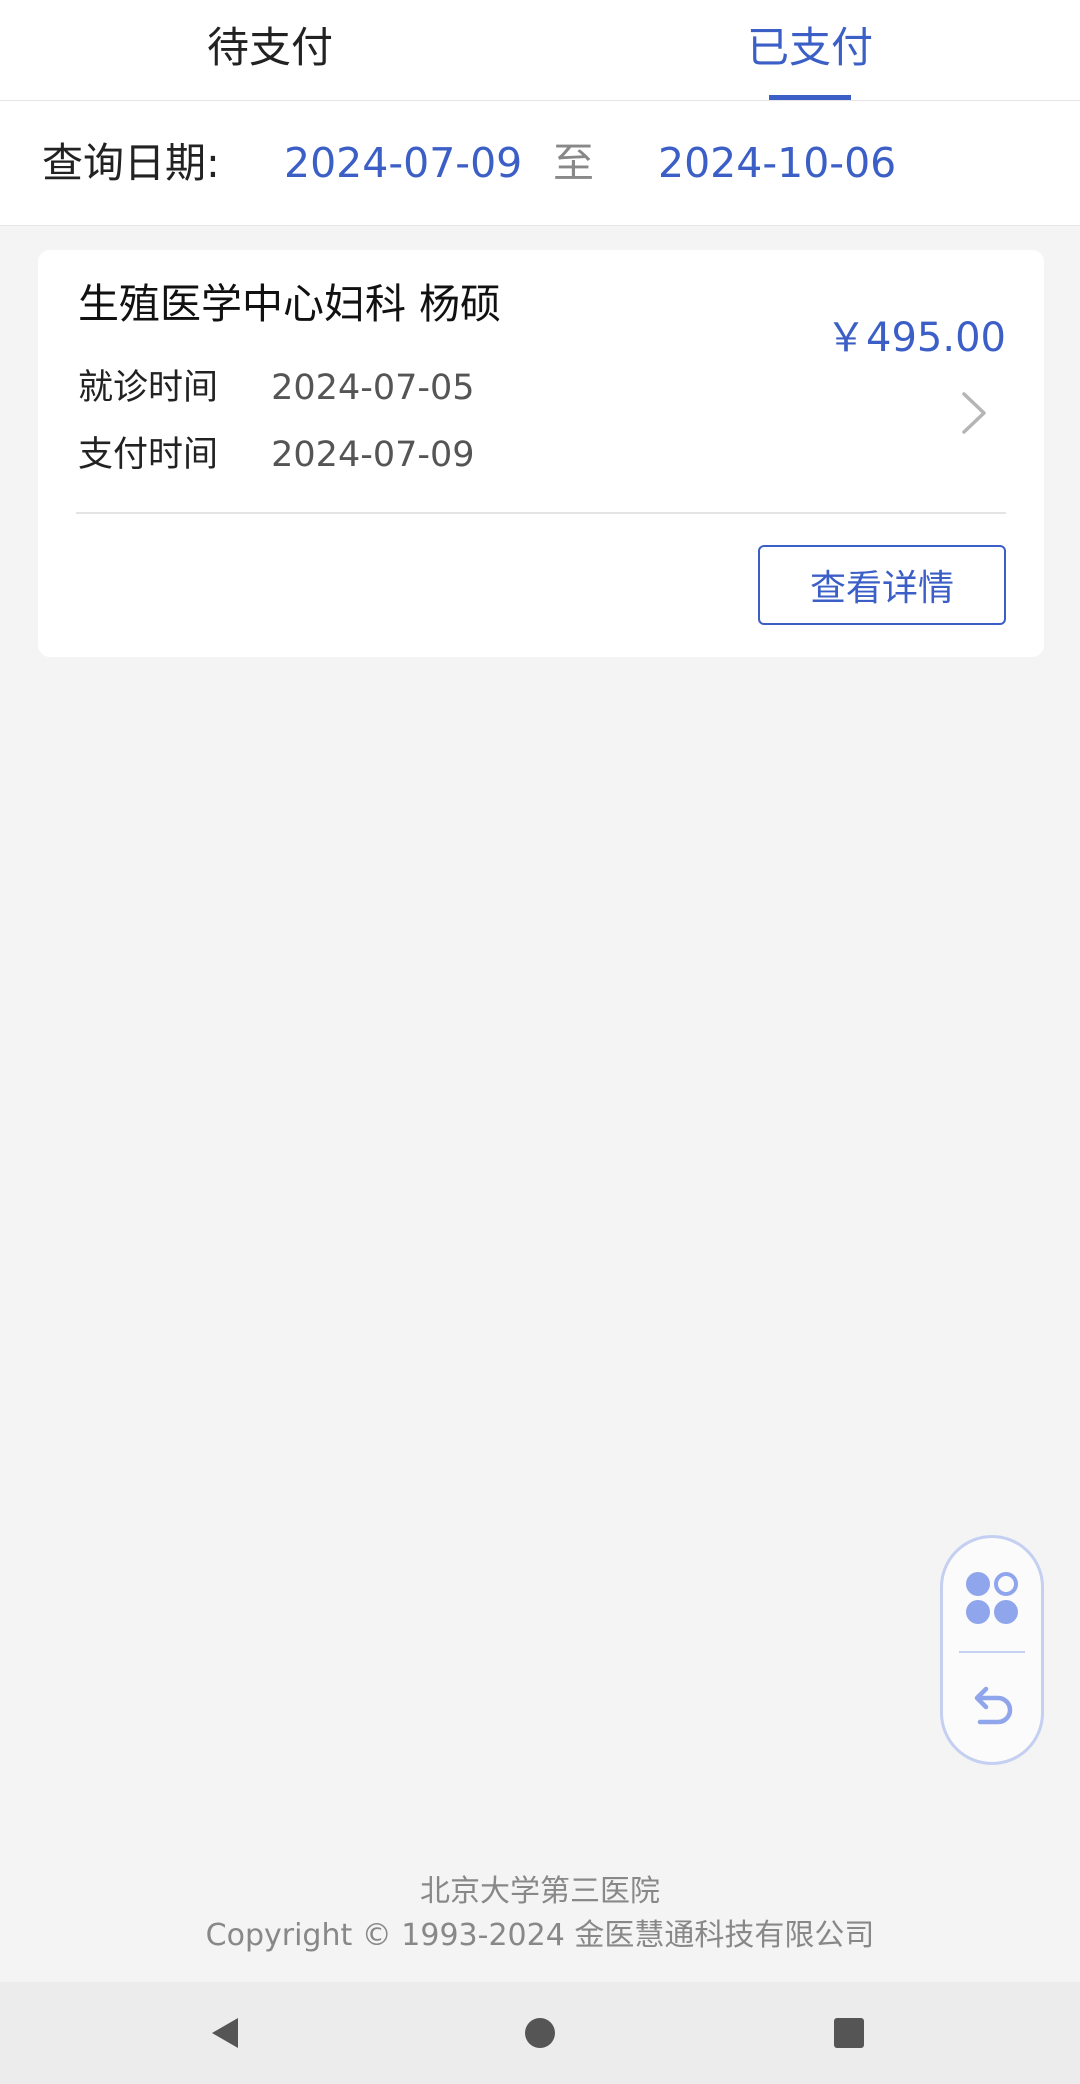 The width and height of the screenshot is (1080, 2084). I want to click on system-back-button, so click(226, 2033).